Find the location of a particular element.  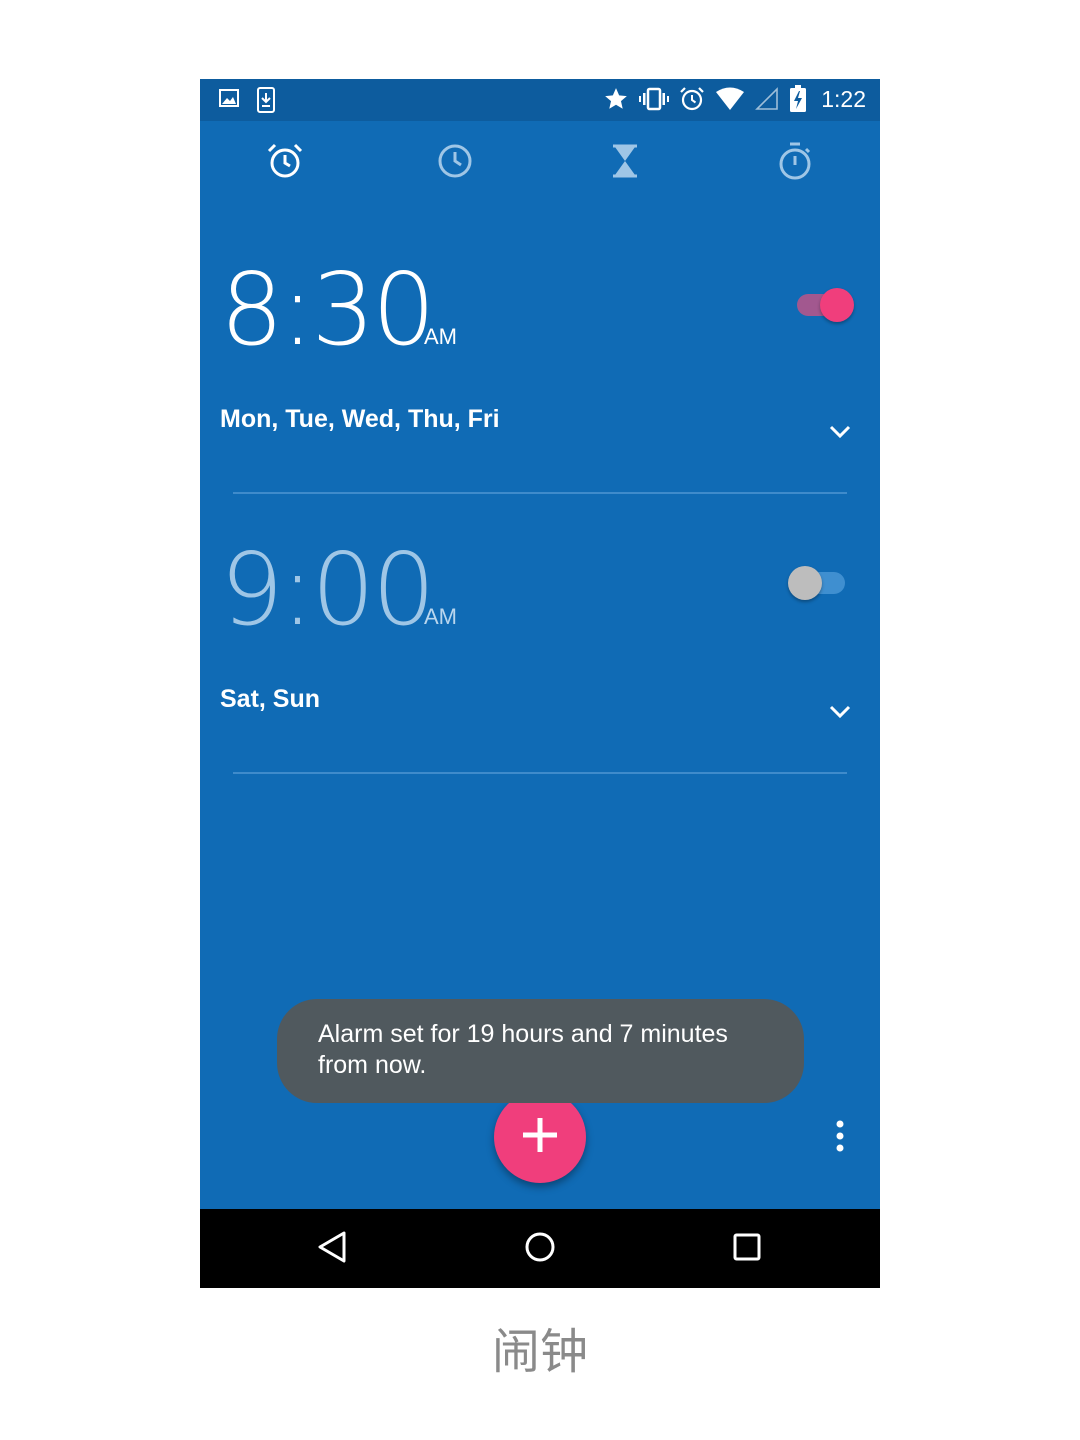

status-time: 1:22 is located at coordinates (843, 98).